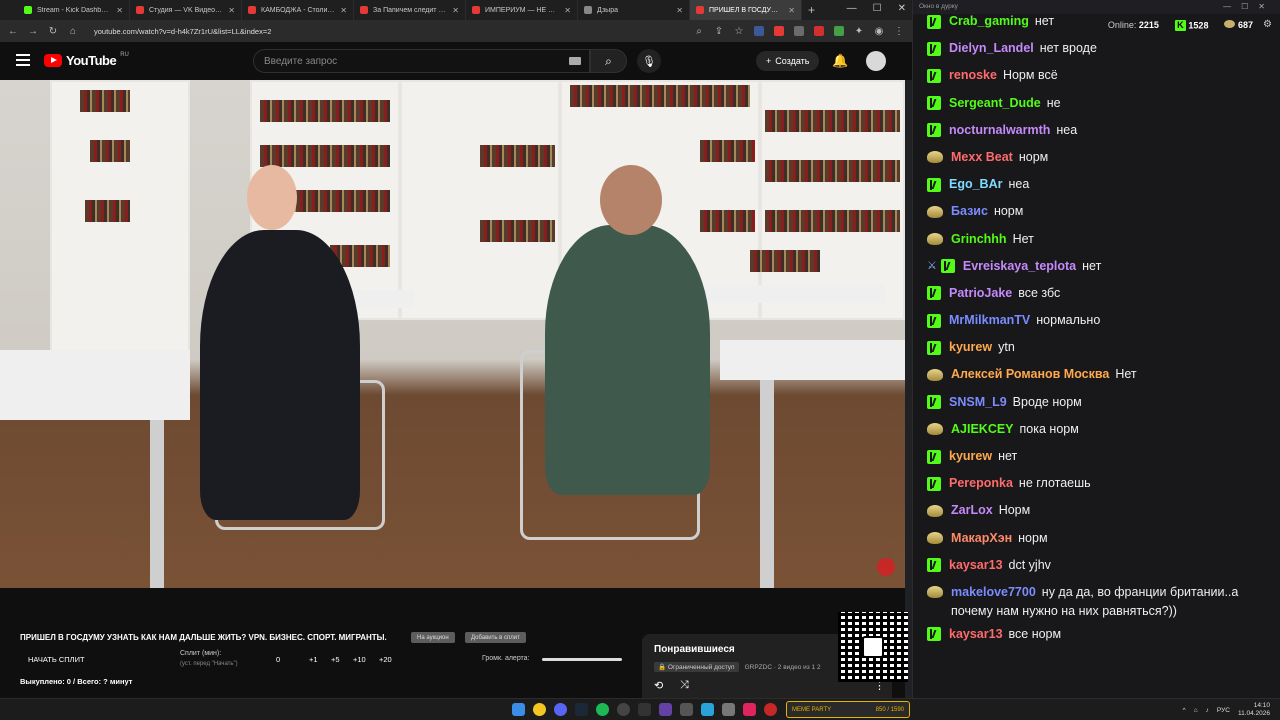 This screenshot has height=720, width=1280. Describe the element at coordinates (33, 31) in the screenshot. I see `forward-icon: →` at that location.